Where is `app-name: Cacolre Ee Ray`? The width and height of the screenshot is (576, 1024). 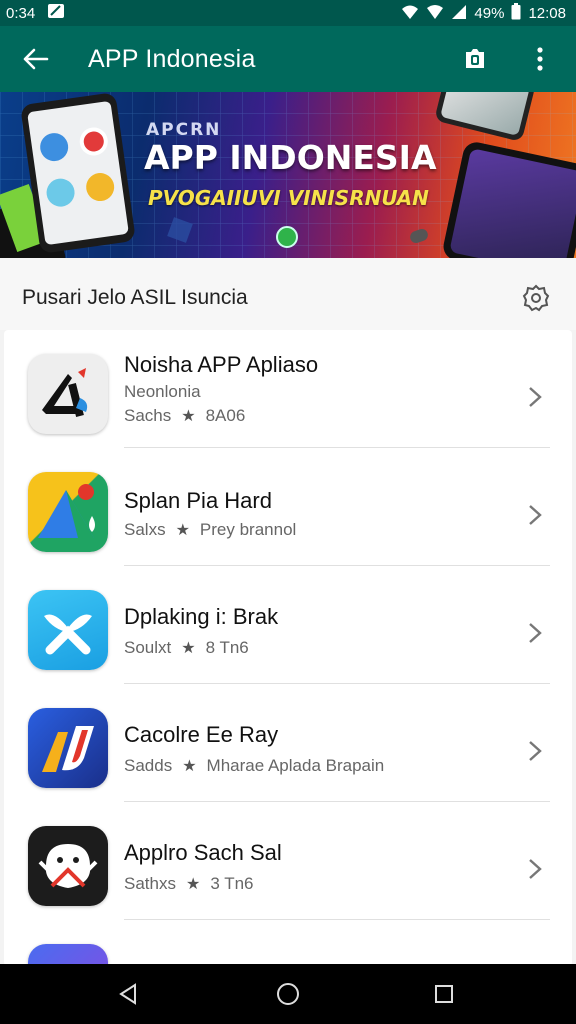
app-name: Cacolre Ee Ray is located at coordinates (201, 734).